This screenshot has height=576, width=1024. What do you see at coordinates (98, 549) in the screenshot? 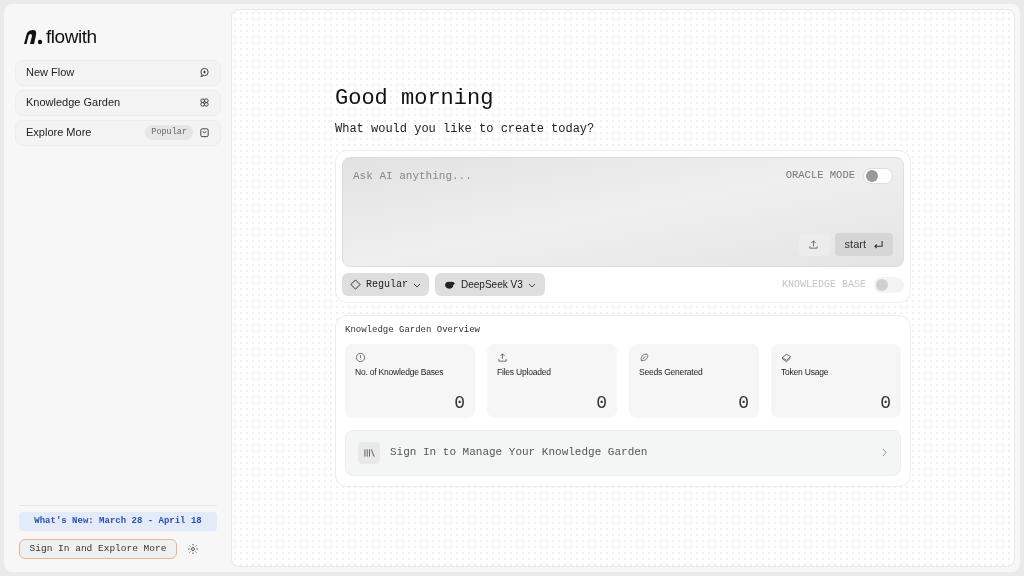
I see `sign-in-button: Sign In and Explore More` at bounding box center [98, 549].